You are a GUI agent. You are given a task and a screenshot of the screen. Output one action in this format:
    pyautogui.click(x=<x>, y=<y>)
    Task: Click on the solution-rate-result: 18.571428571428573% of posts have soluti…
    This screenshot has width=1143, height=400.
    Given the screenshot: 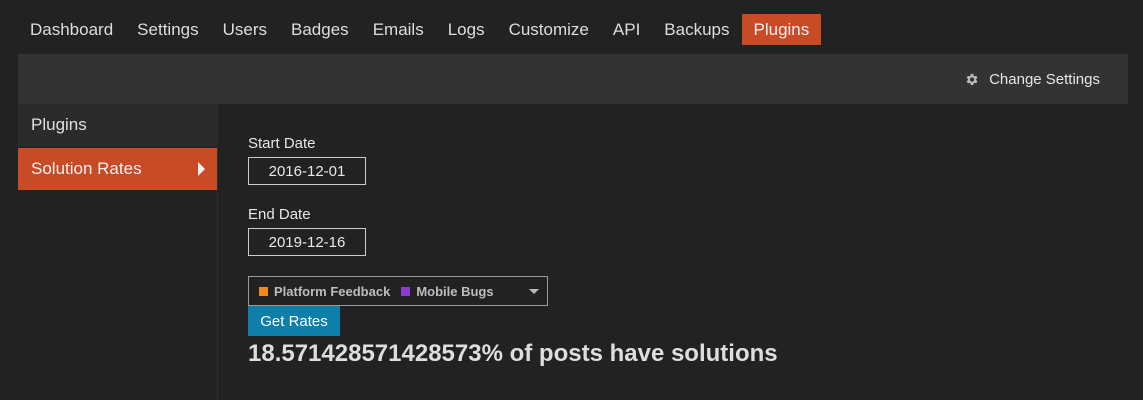 What is the action you would take?
    pyautogui.click(x=513, y=353)
    